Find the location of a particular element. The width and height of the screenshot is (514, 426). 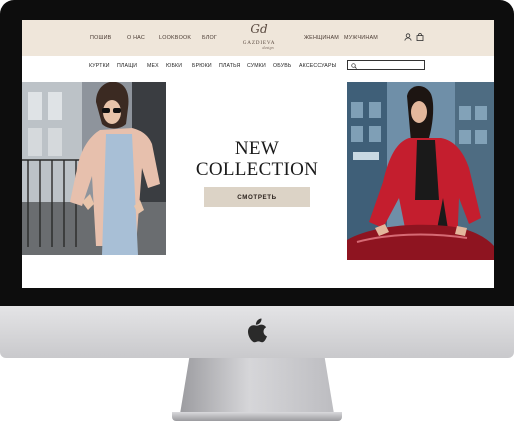

brand-monogram: Gd is located at coordinates (259, 29).